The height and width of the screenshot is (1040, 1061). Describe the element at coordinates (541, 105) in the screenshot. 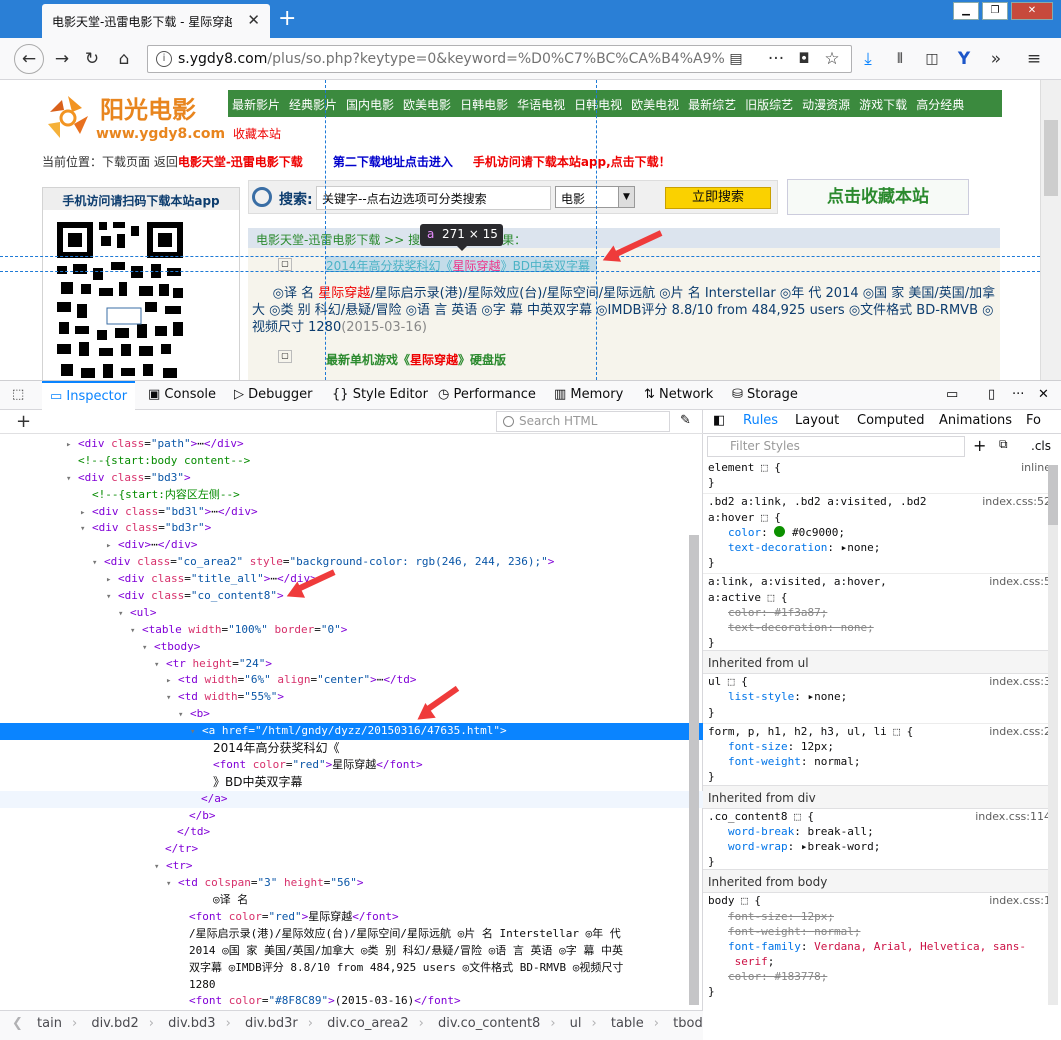

I see `nav-item: 华语电视` at that location.